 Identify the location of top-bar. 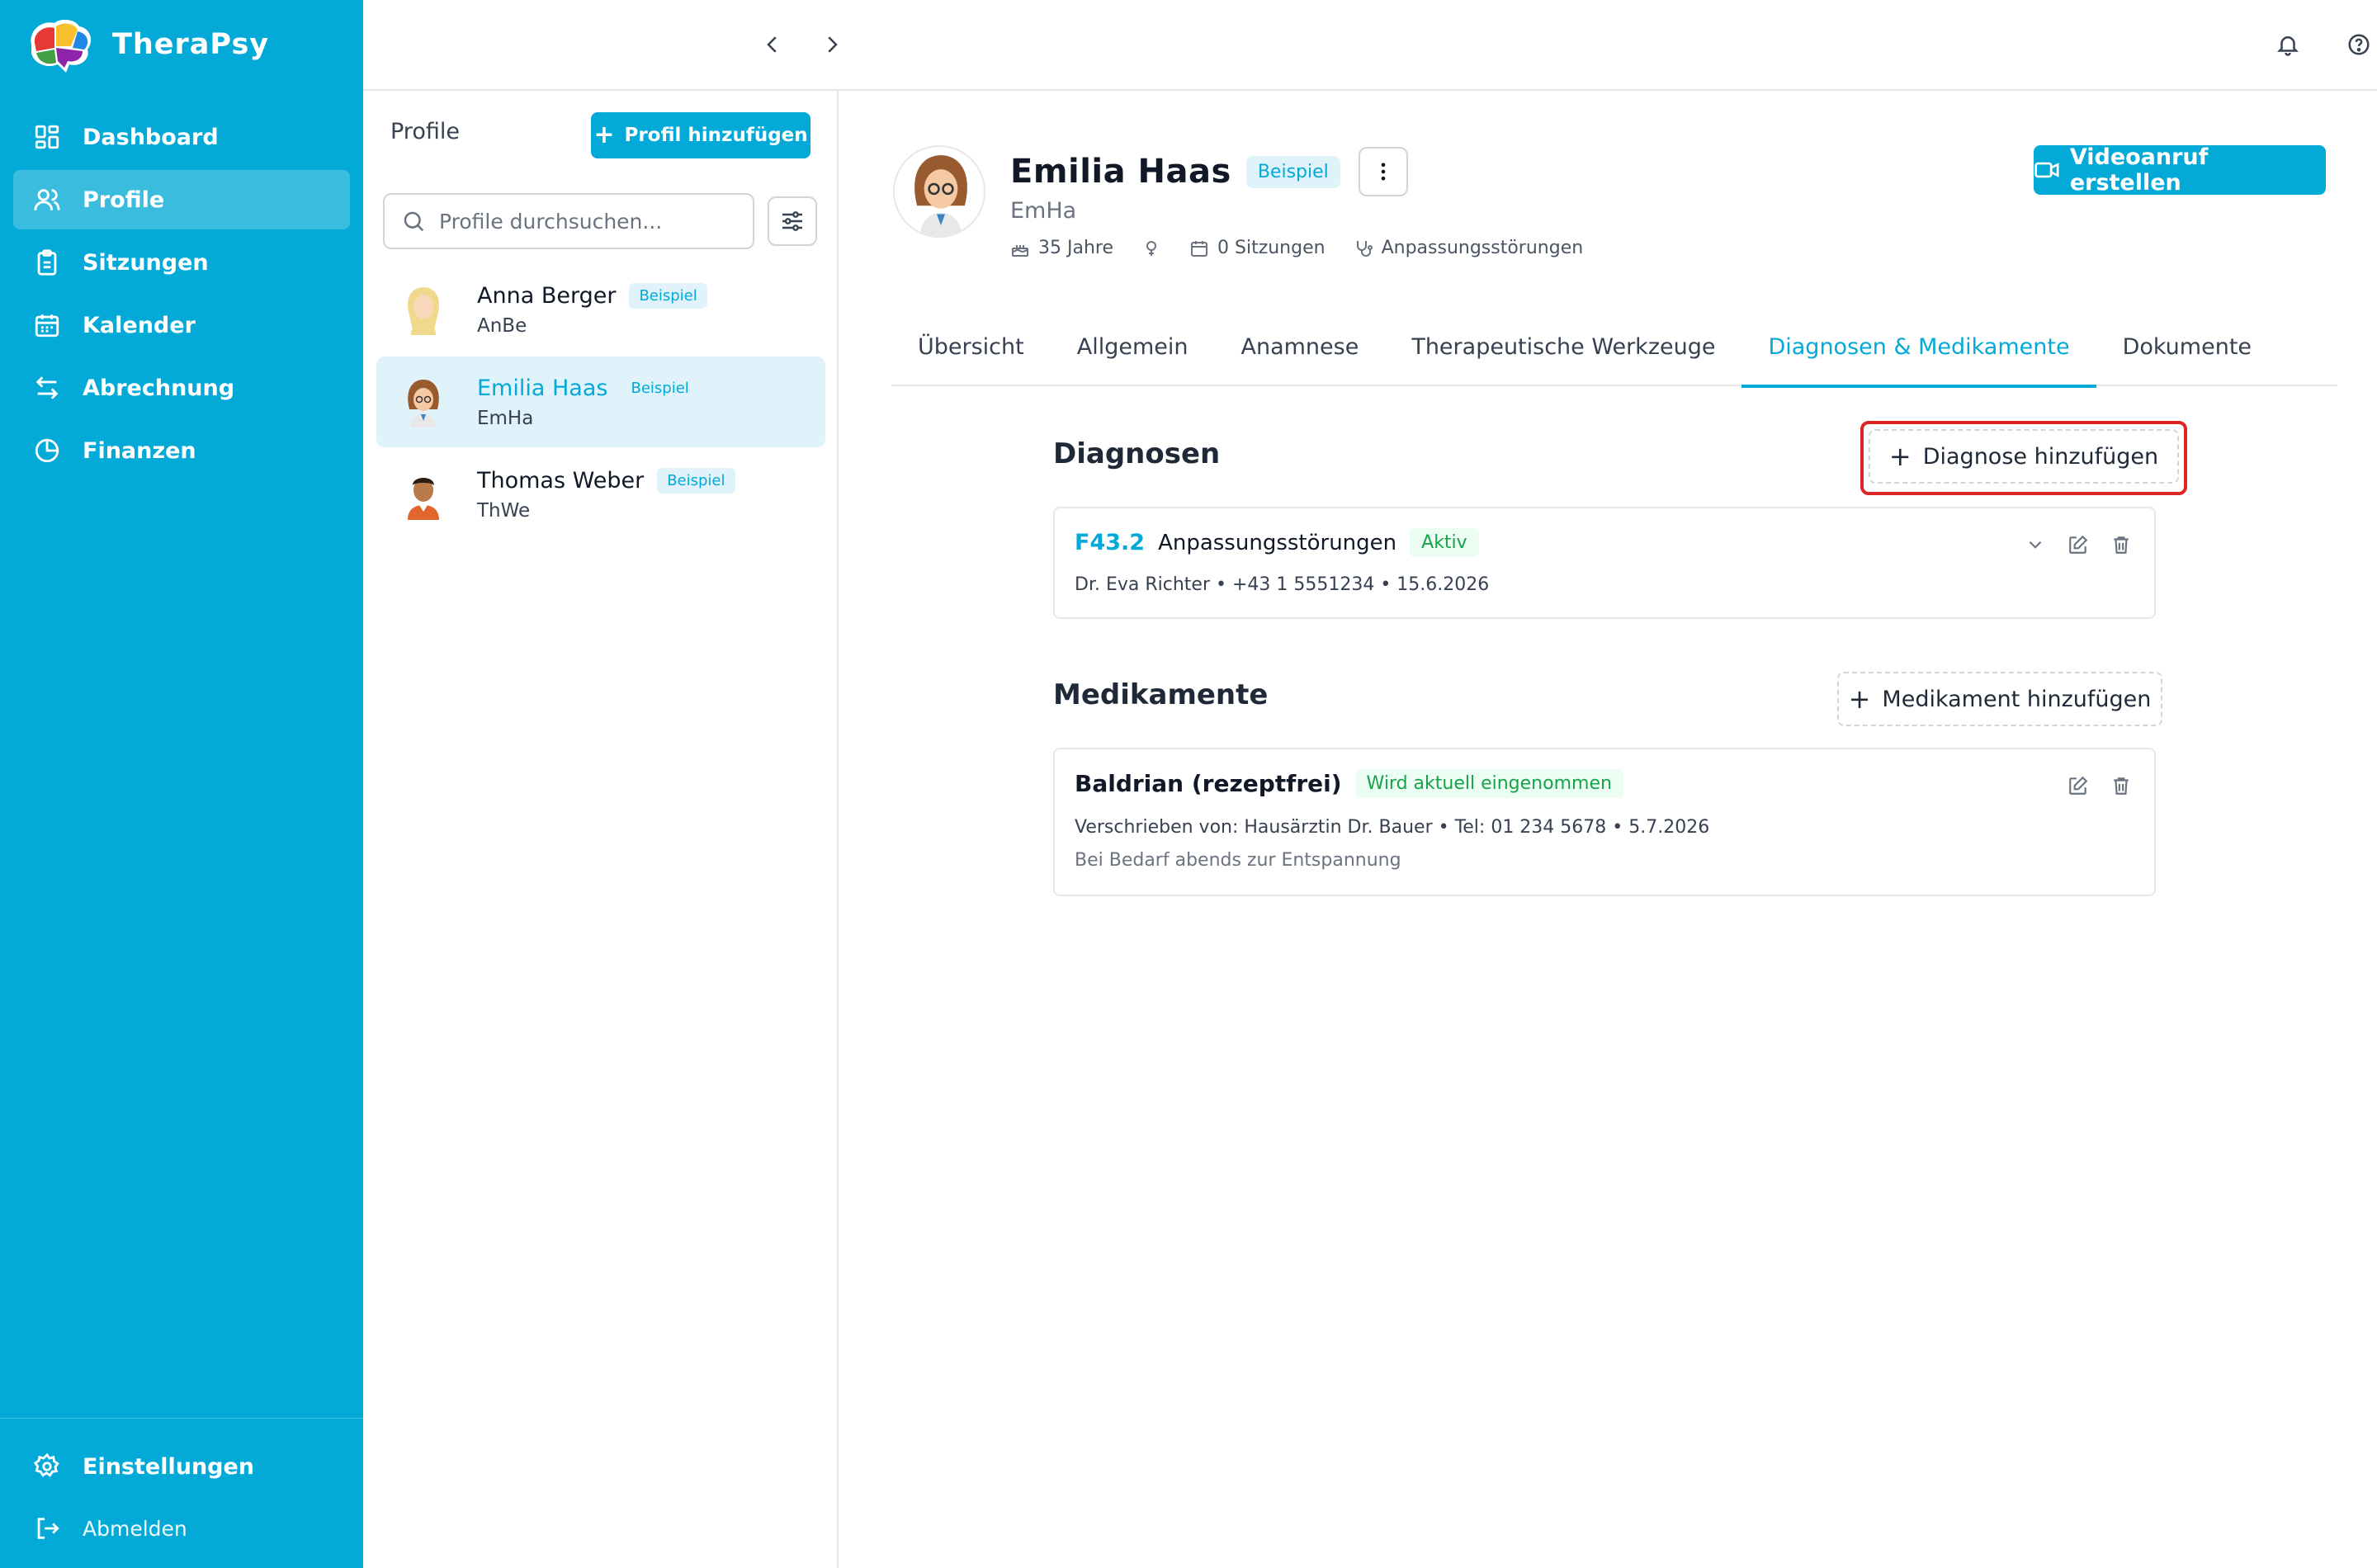
(1370, 45).